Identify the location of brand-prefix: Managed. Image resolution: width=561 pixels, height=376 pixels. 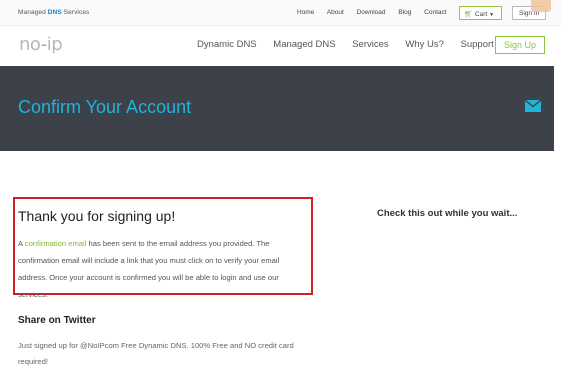
(32, 12).